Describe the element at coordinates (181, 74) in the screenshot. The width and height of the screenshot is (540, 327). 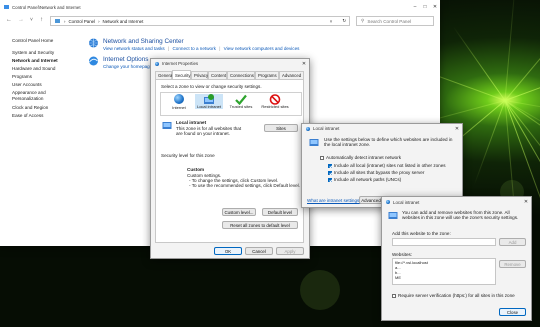
I see `tab-security: Security` at that location.